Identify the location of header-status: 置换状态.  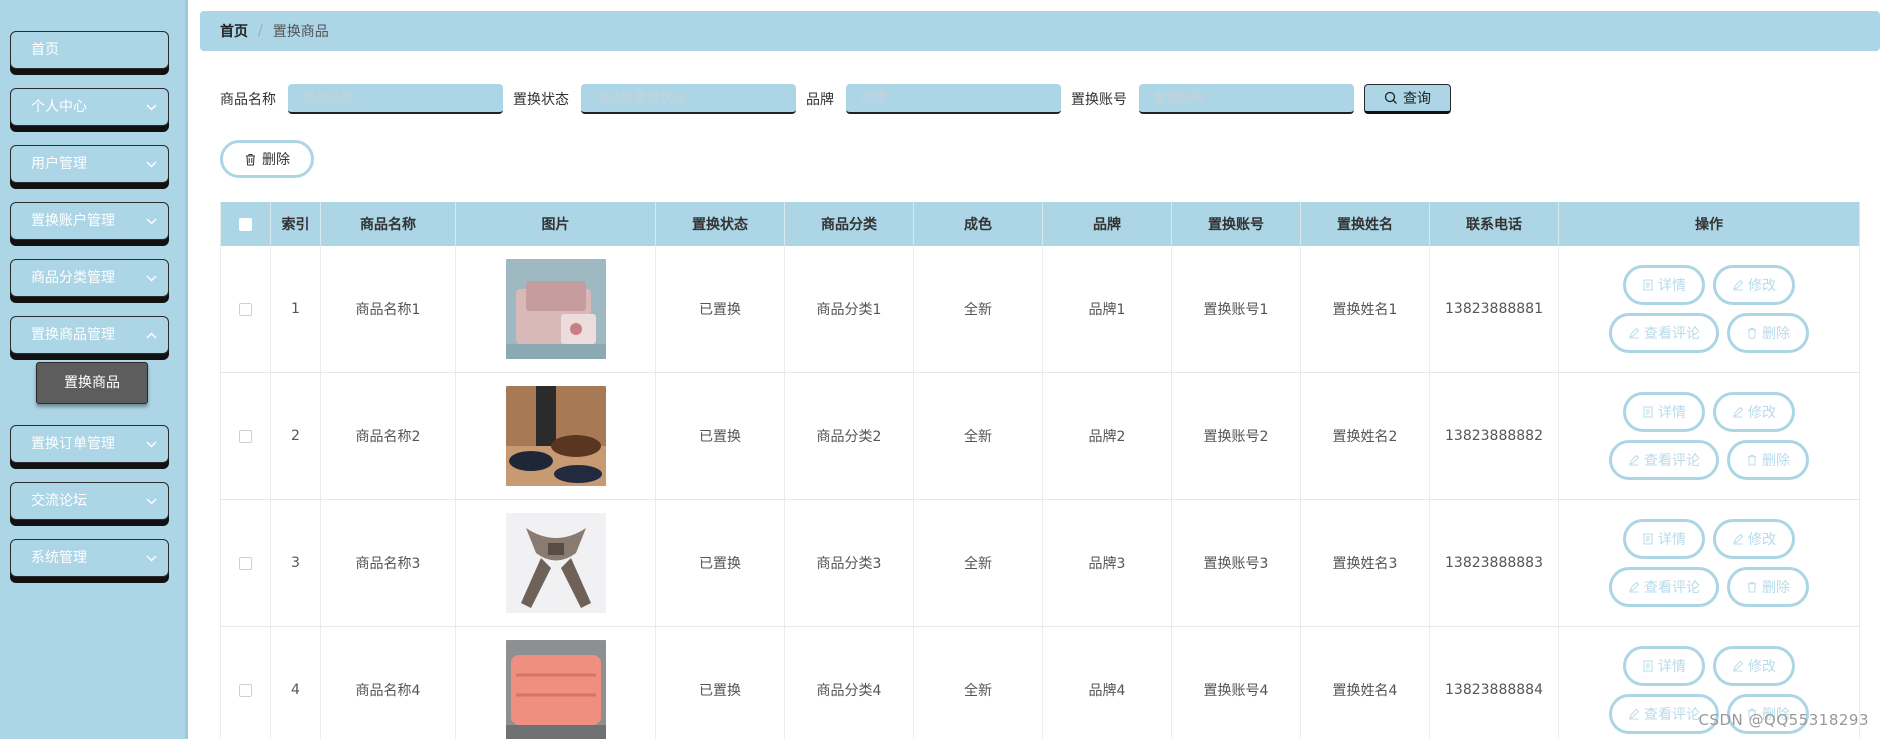
(720, 224).